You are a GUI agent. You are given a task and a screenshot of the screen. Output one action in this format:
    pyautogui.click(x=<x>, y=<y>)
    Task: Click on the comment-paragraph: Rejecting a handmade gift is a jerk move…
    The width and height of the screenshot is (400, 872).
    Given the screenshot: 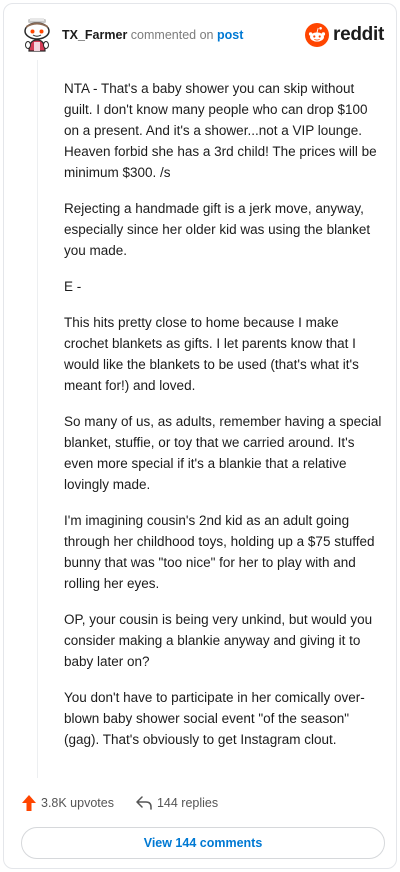 What is the action you would take?
    pyautogui.click(x=217, y=229)
    